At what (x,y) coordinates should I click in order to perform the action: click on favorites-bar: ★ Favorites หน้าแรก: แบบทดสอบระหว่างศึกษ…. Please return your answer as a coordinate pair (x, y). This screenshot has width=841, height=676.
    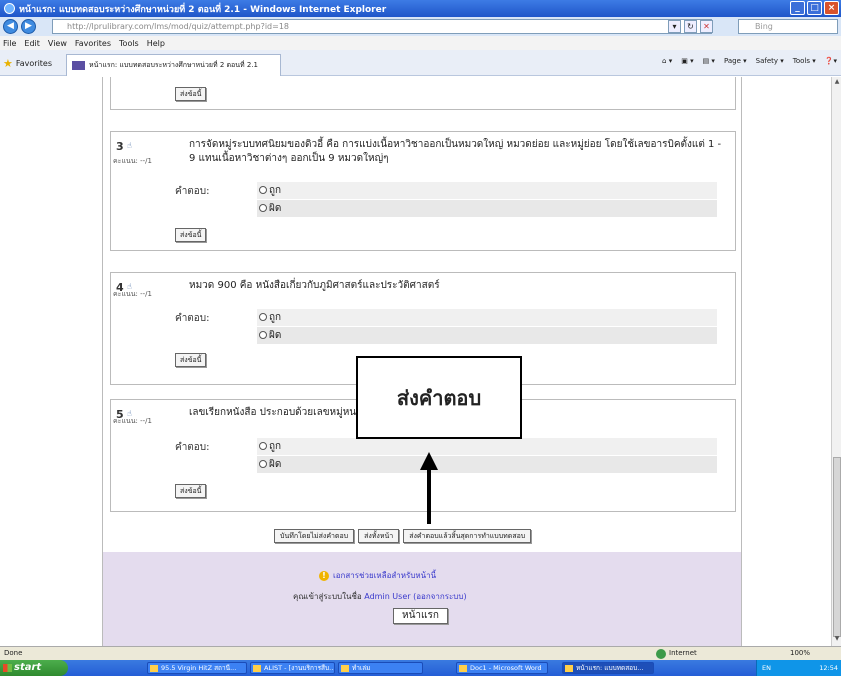
    Looking at the image, I should click on (420, 63).